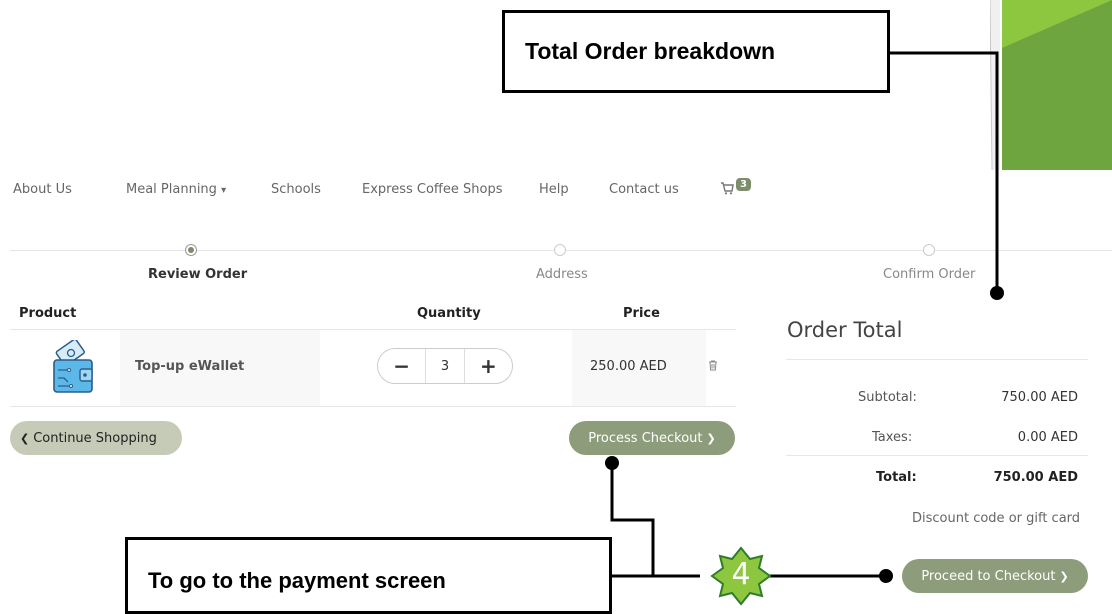 Image resolution: width=1112 pixels, height=614 pixels. Describe the element at coordinates (741, 574) in the screenshot. I see `step-number: 4` at that location.